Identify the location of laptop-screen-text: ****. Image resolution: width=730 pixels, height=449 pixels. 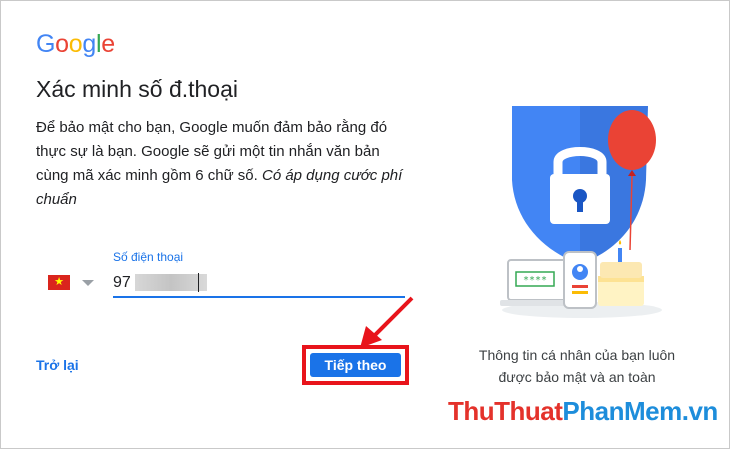
(535, 280).